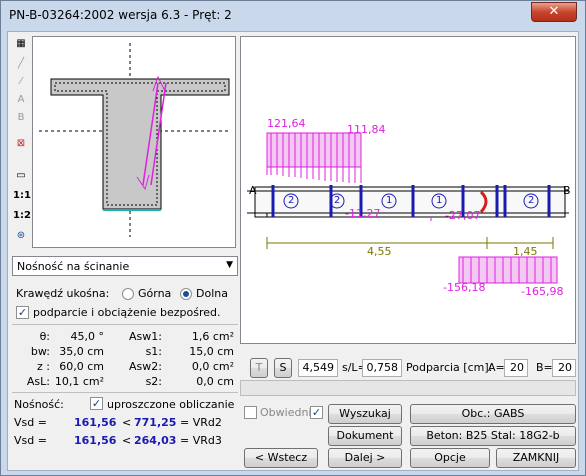  Describe the element at coordinates (87, 336) in the screenshot. I see `param-value: 45,0 °` at that location.